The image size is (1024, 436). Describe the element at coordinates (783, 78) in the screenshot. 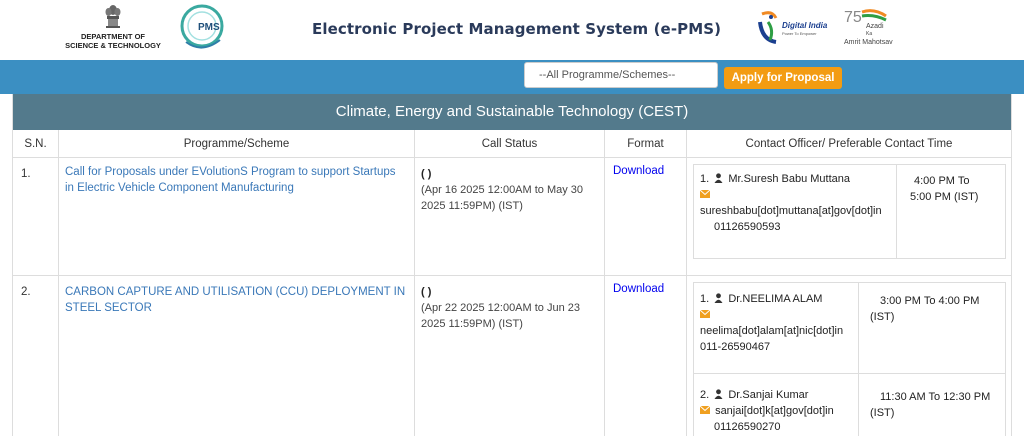

I see `apply-for-proposal-button: Apply for Proposal` at that location.